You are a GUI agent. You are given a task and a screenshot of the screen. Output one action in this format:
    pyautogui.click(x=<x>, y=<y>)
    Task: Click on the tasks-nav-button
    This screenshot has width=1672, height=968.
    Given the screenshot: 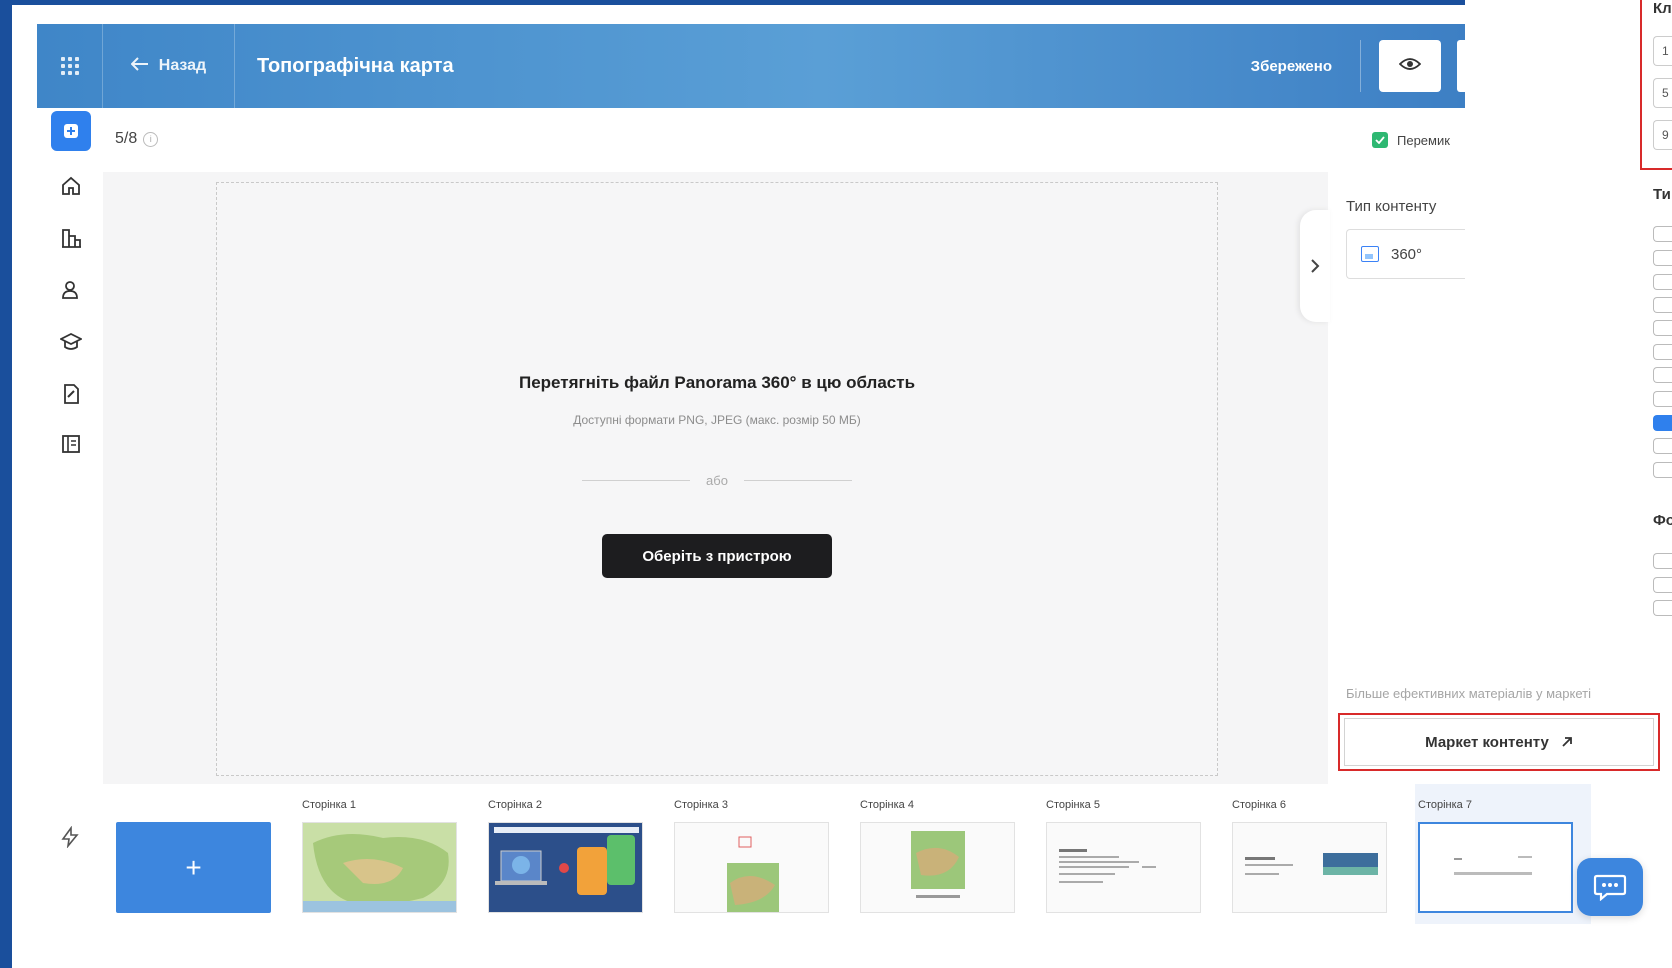 What is the action you would take?
    pyautogui.click(x=71, y=394)
    